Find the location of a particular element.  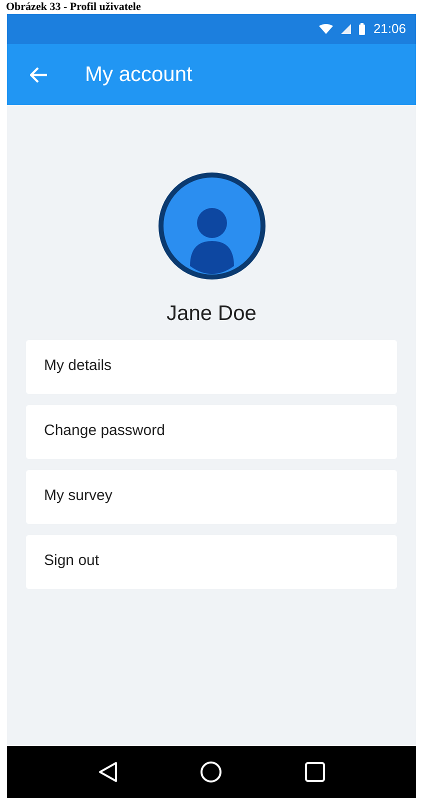

figure-caption: Obrázek 33 - Profil uživatele is located at coordinates (73, 7).